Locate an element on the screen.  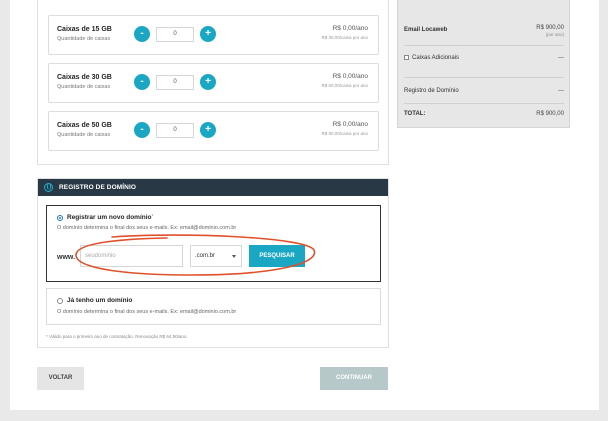
box-unit-price: R$ 30,00/caixa por ano is located at coordinates (344, 37).